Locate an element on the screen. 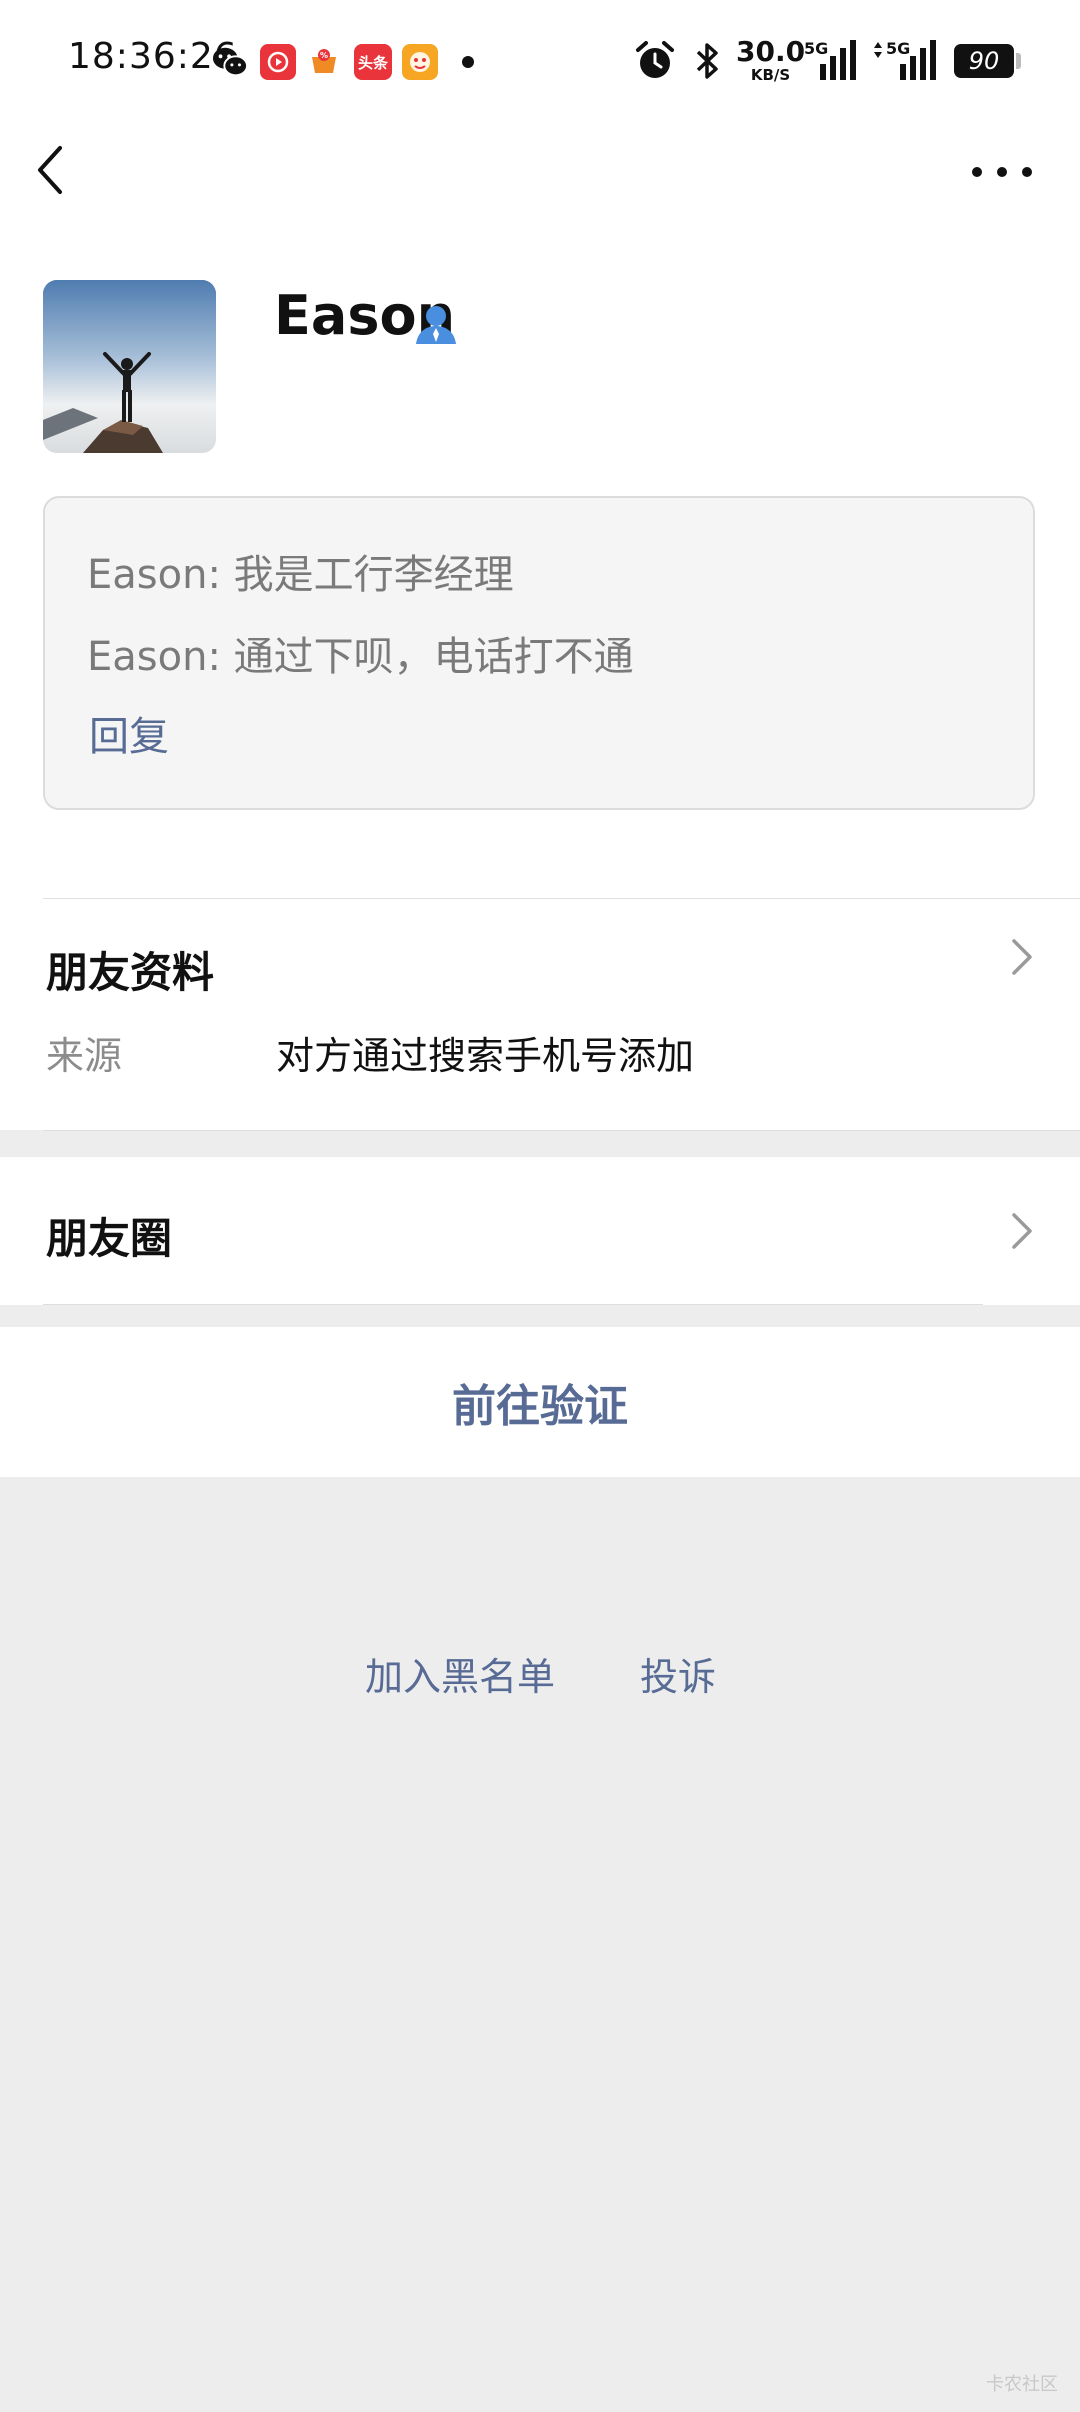 This screenshot has width=1080, height=2412. reply-link: 回复 is located at coordinates (129, 733).